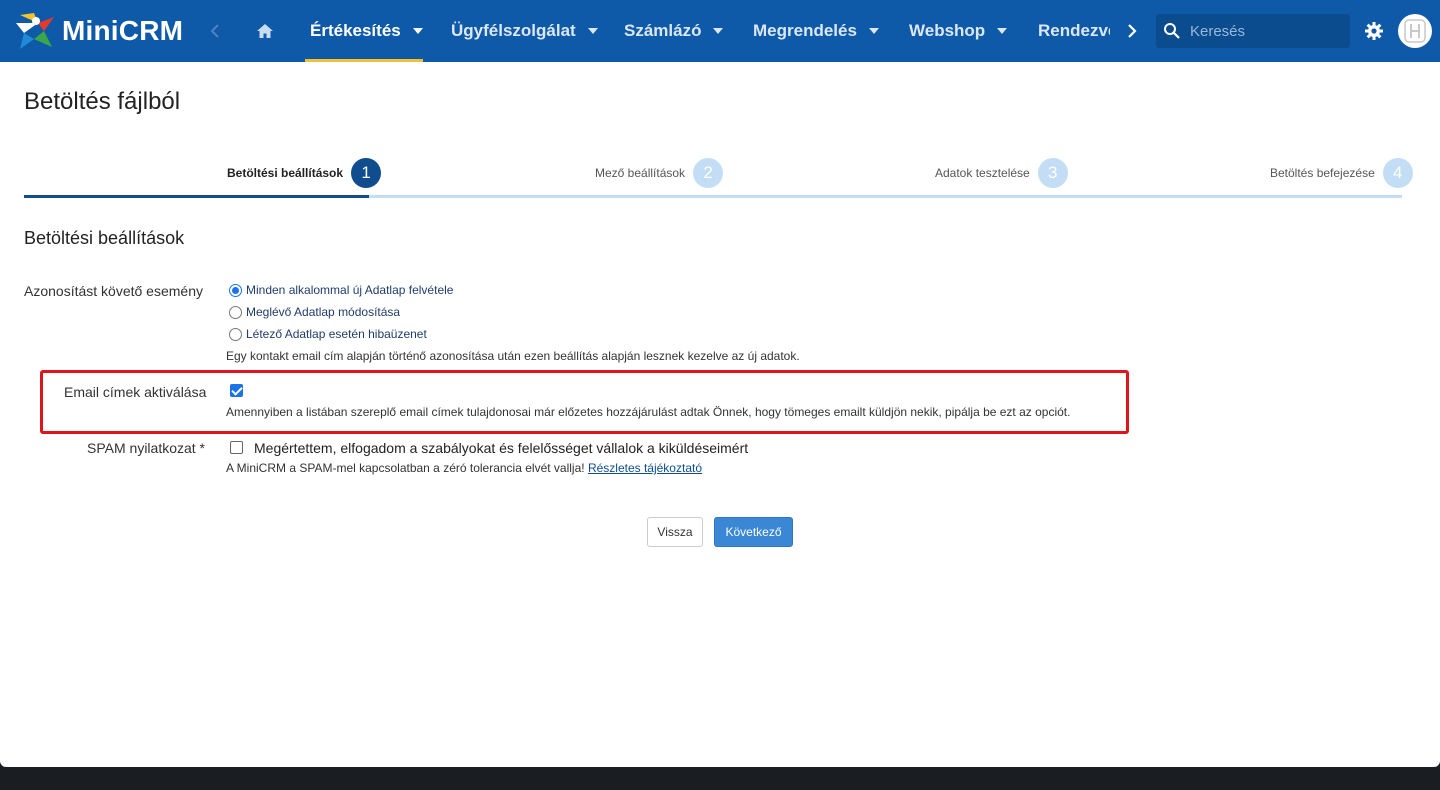 The width and height of the screenshot is (1440, 790). What do you see at coordinates (323, 312) in the screenshot?
I see `radio-label: Meglévő Adatlap módosítása` at bounding box center [323, 312].